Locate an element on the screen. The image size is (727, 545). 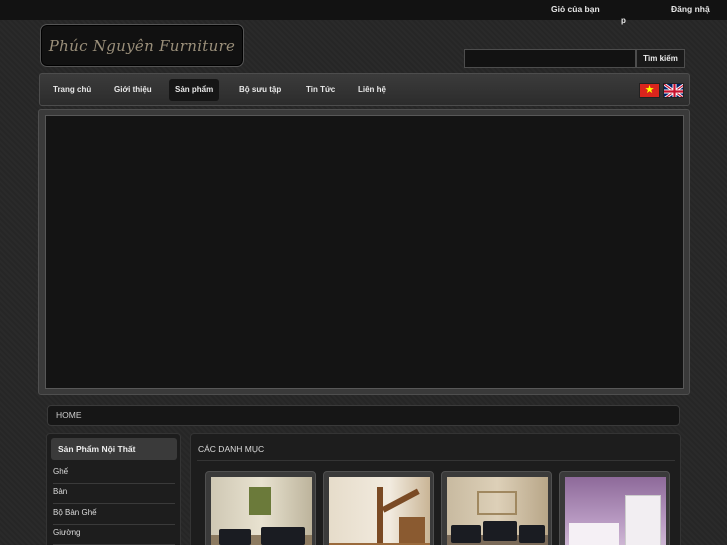
nav-item-products: Sản phẩm is located at coordinates (194, 90).